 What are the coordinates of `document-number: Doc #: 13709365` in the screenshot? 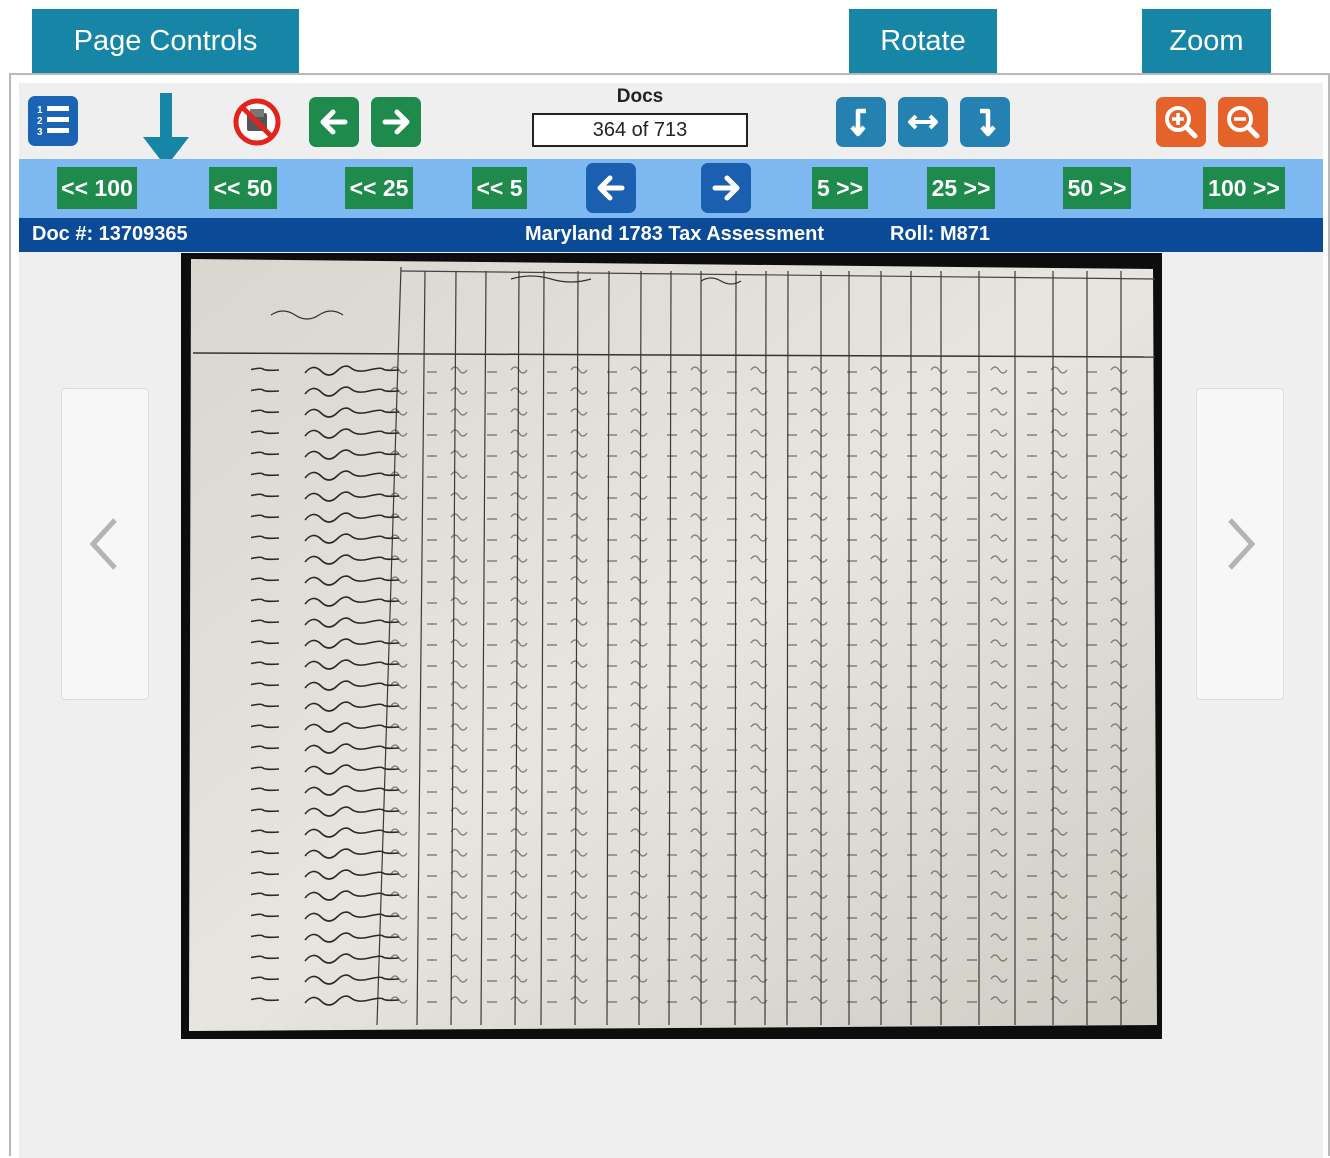 It's located at (110, 234).